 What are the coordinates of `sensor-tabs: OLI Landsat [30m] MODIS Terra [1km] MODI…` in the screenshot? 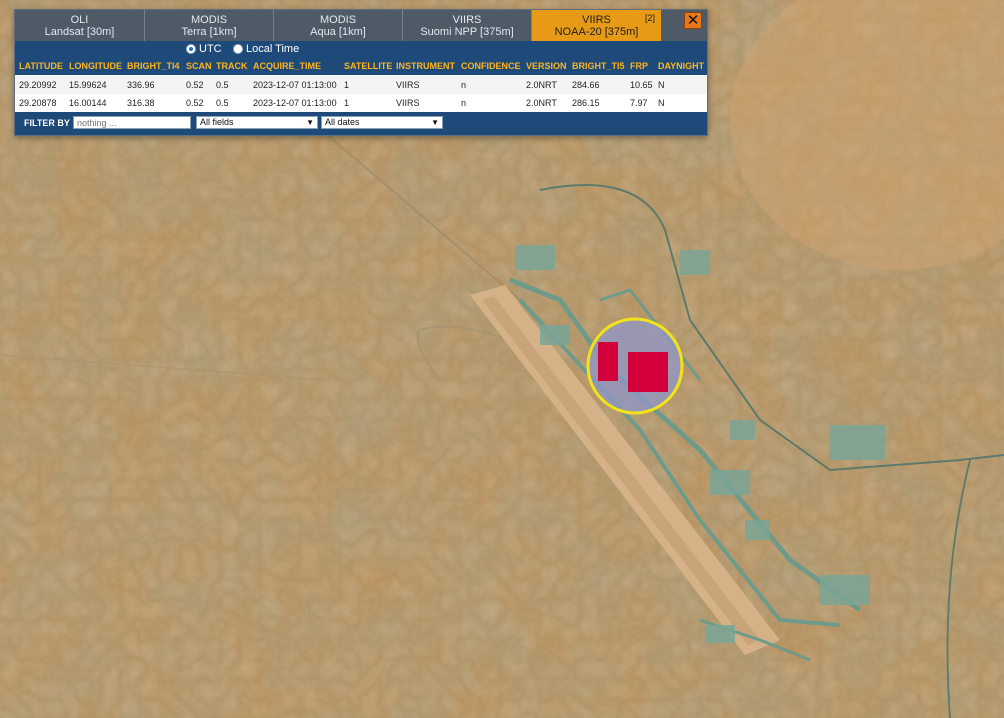 It's located at (361, 25).